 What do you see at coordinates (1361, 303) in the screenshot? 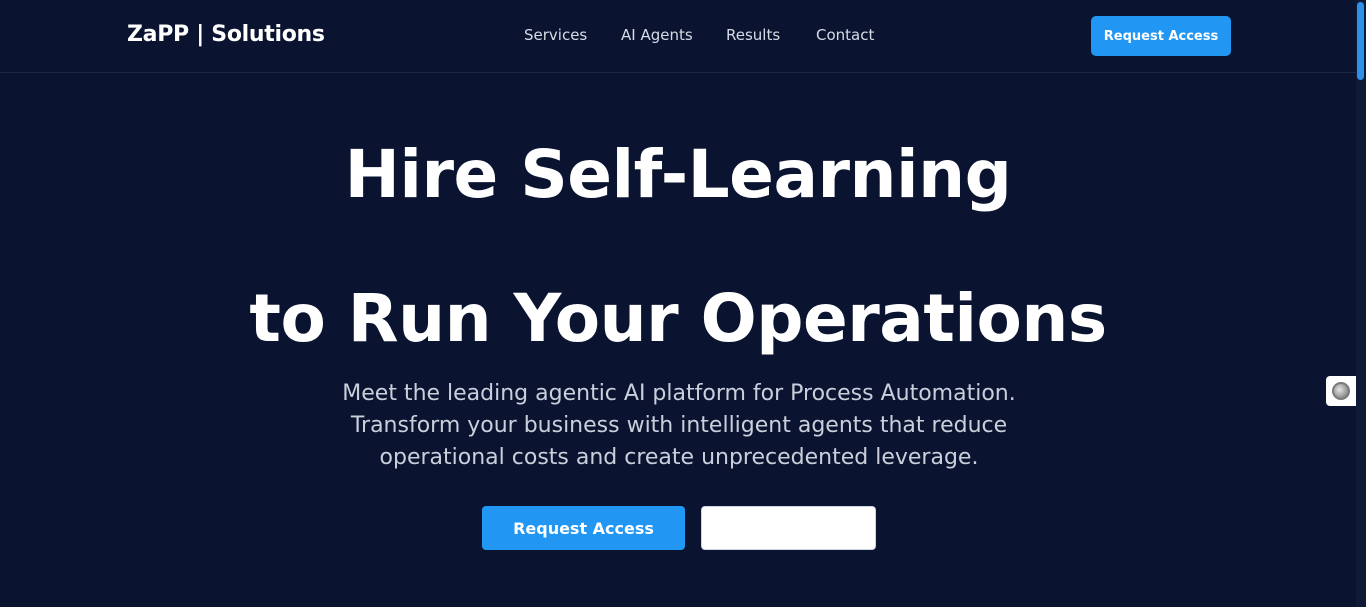
I see `page-scrollbar` at bounding box center [1361, 303].